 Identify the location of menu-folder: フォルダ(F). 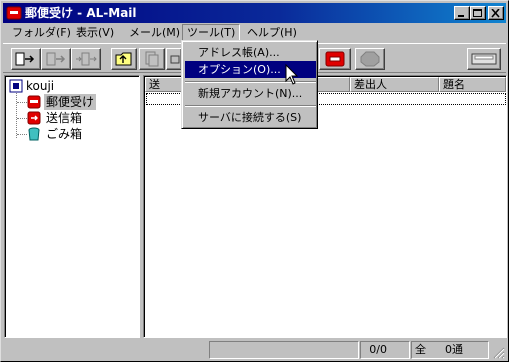
(41, 32).